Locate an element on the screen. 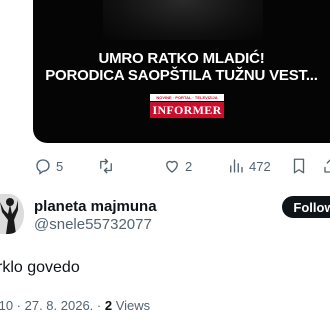 This screenshot has width=330, height=330. retweet-icon is located at coordinates (106, 166).